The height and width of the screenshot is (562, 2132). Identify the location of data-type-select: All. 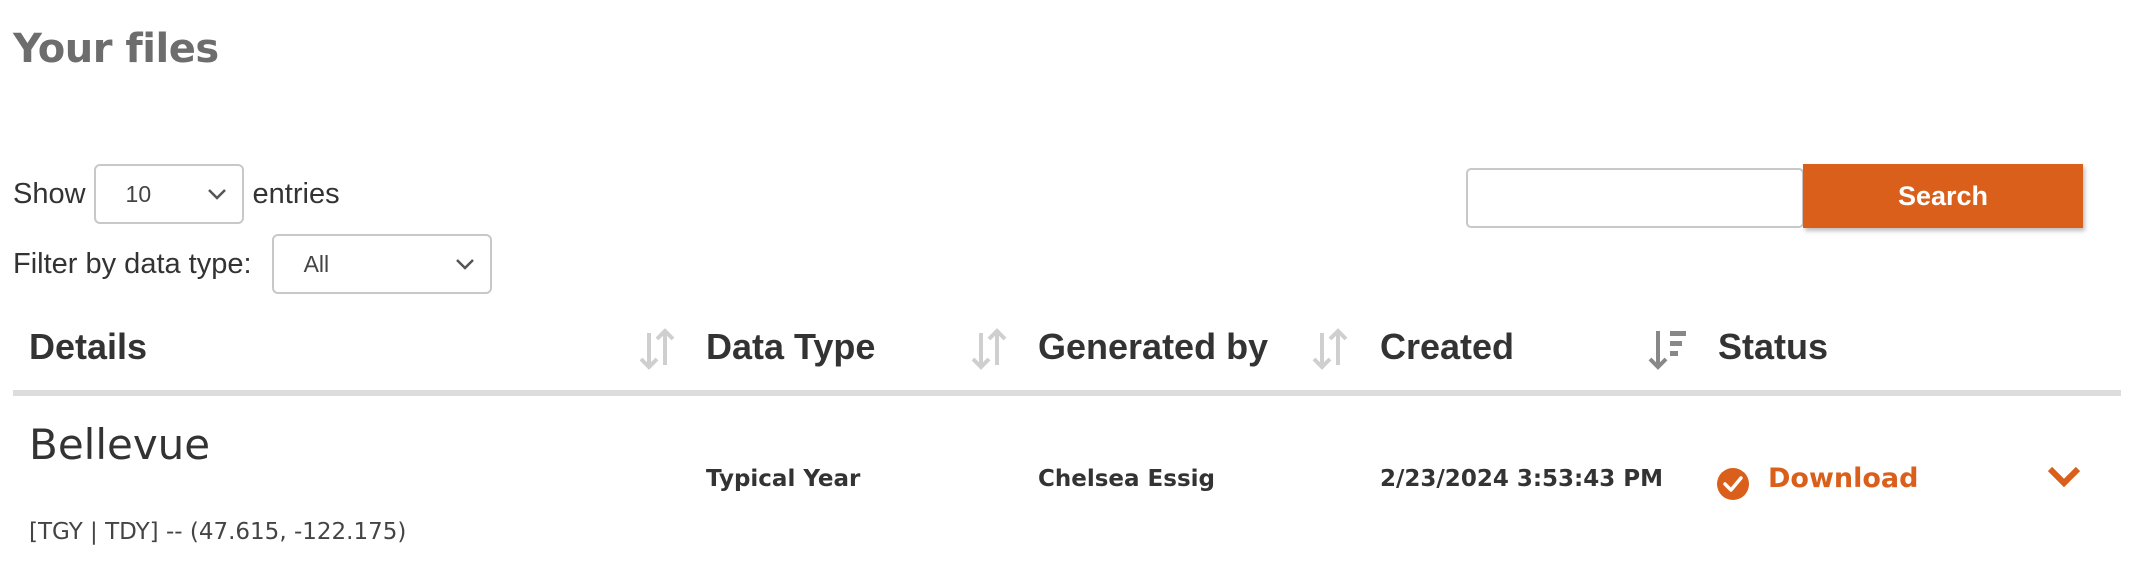
(381, 264).